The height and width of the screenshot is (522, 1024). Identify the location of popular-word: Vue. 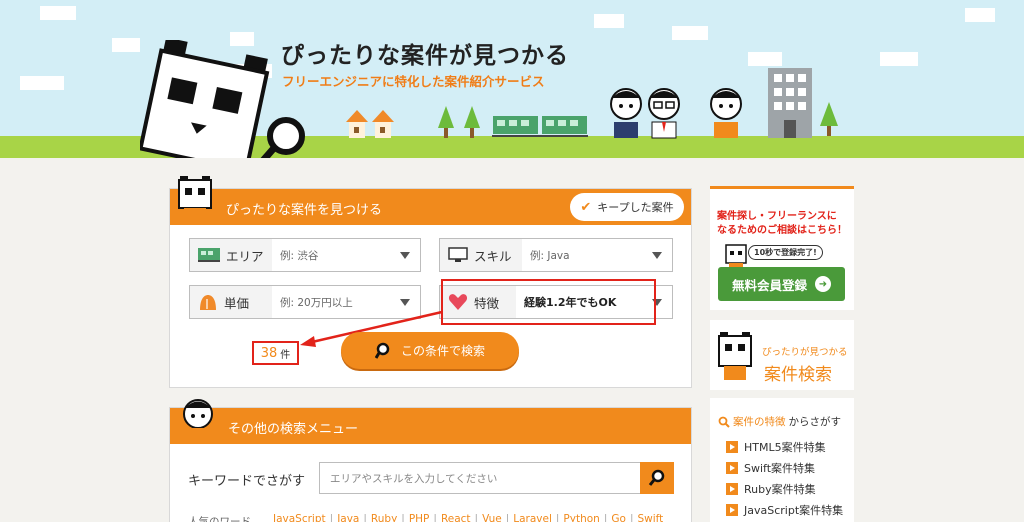
(492, 517).